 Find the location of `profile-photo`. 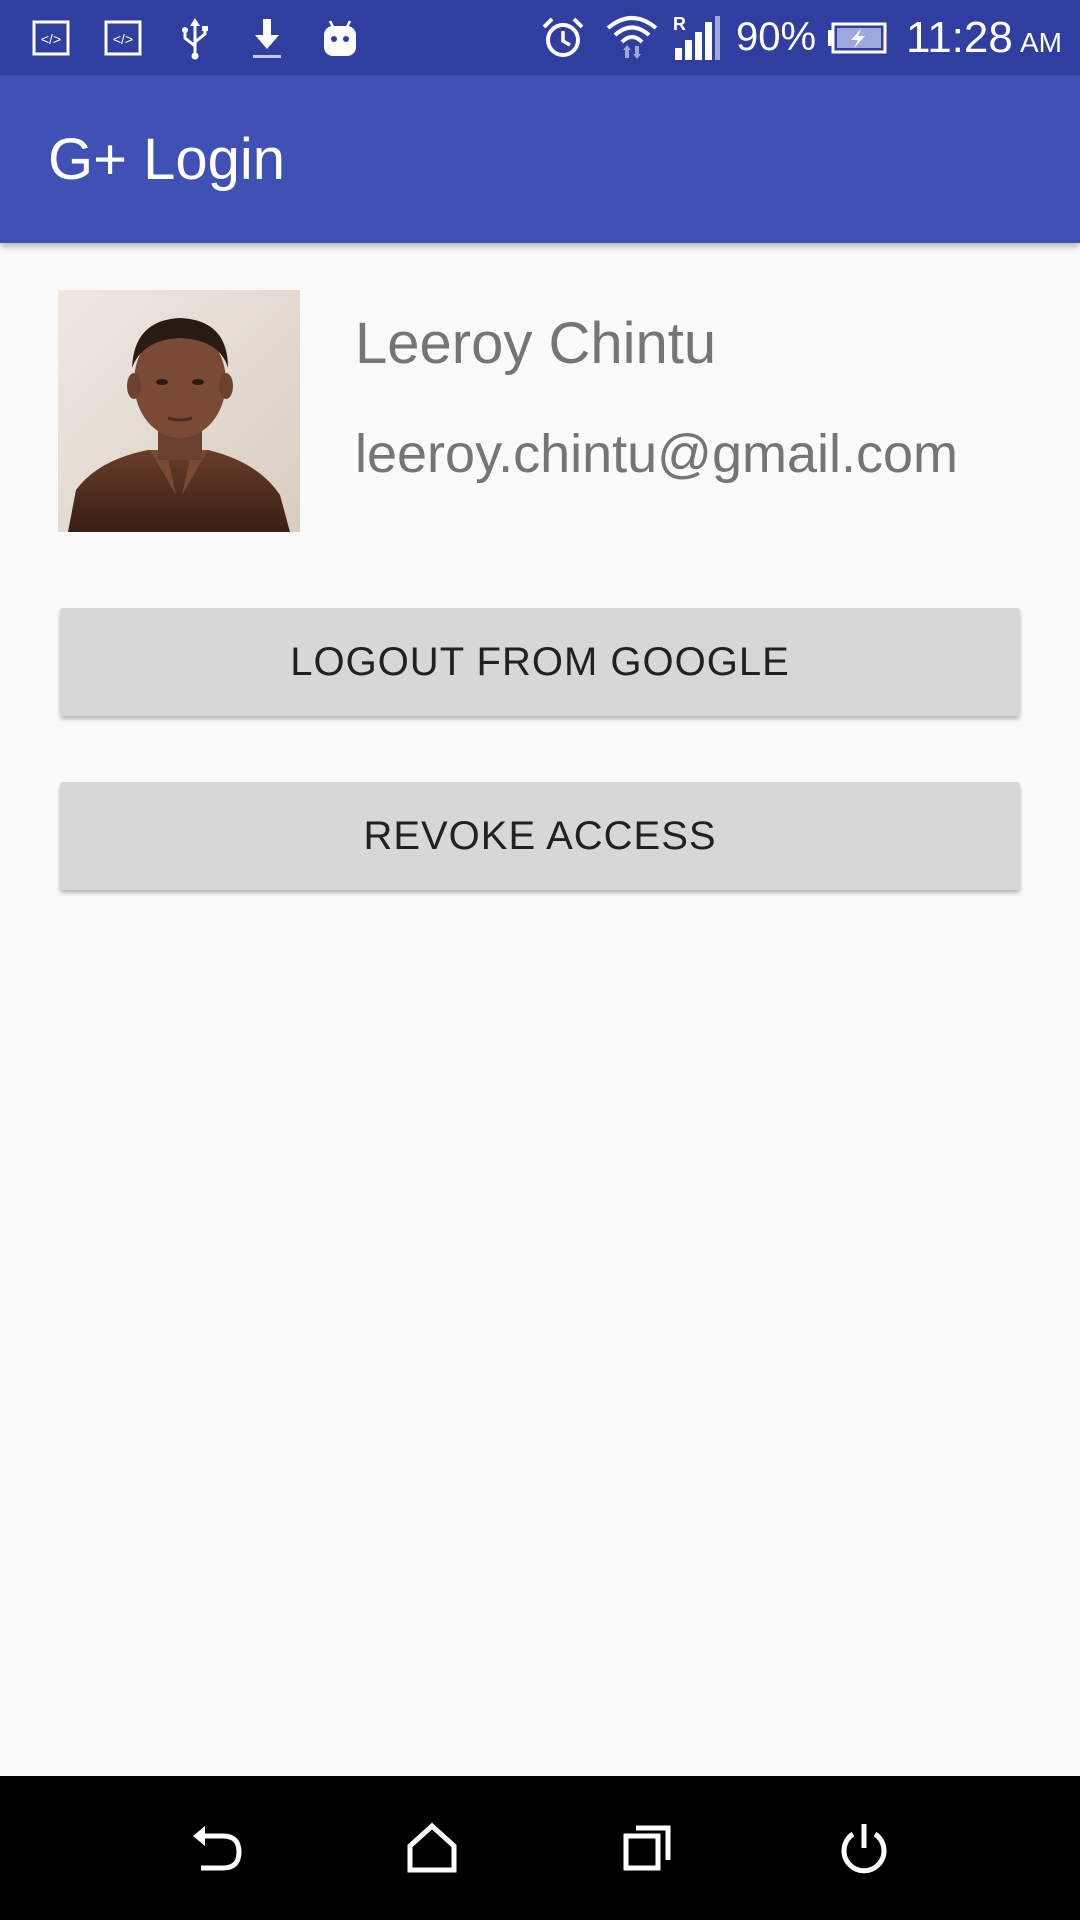

profile-photo is located at coordinates (179, 411).